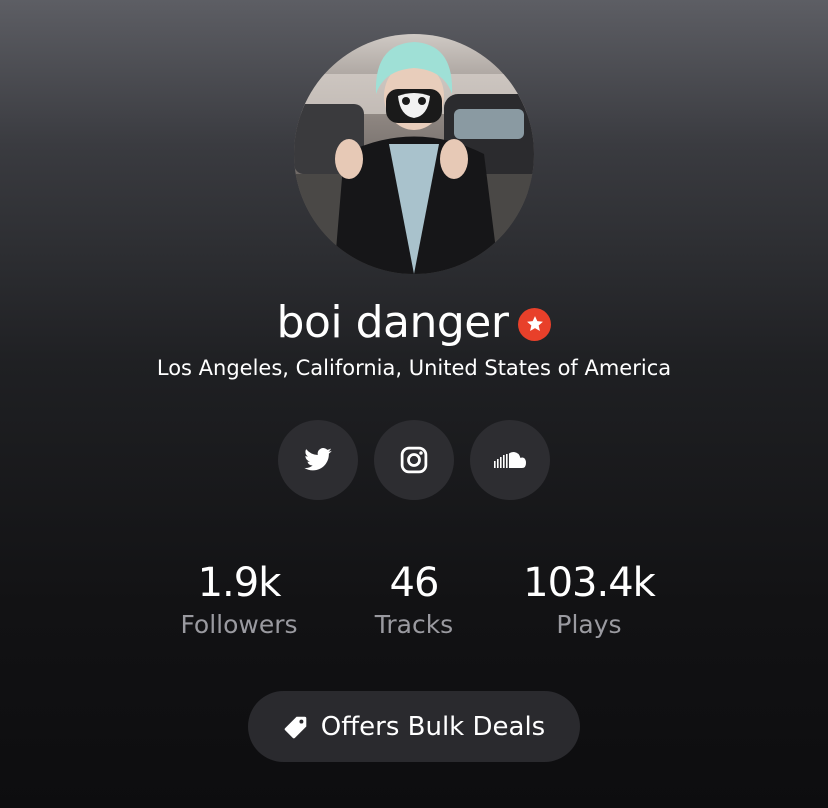 The height and width of the screenshot is (808, 828). What do you see at coordinates (433, 726) in the screenshot?
I see `offers-label: Offers Bulk Deals` at bounding box center [433, 726].